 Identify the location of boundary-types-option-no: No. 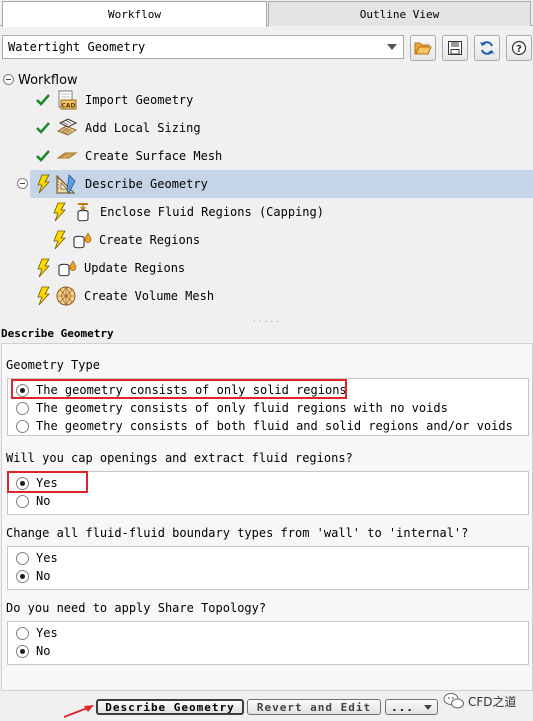
(33, 576).